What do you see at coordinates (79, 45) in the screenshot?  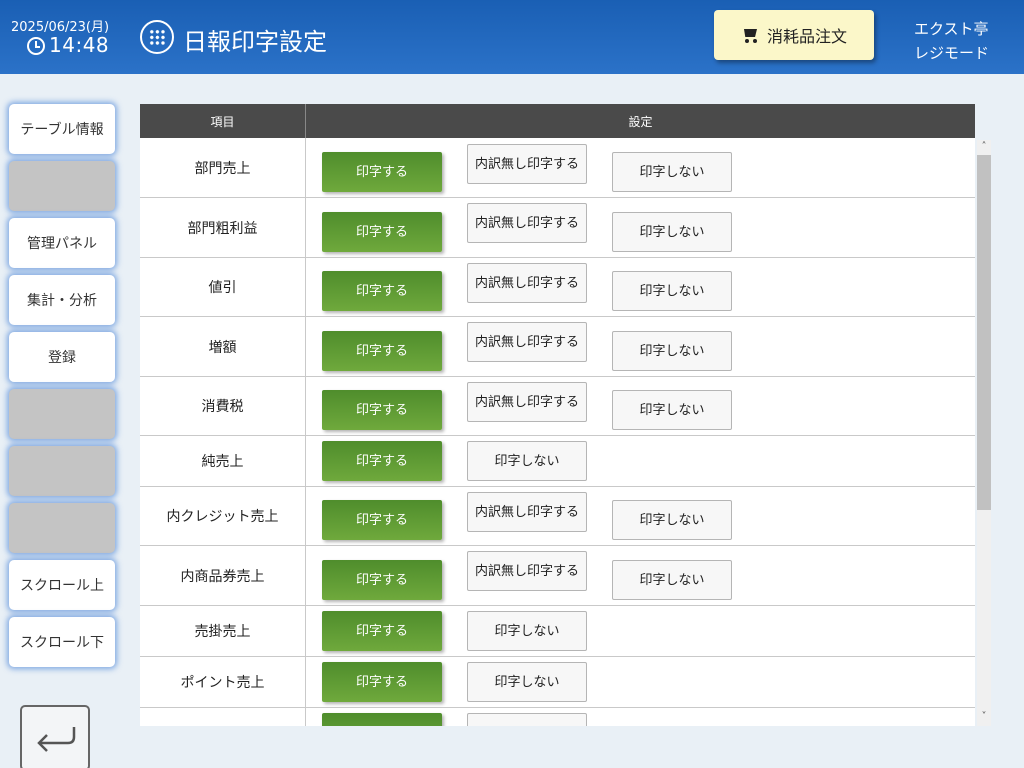 I see `time-display: 14:48` at bounding box center [79, 45].